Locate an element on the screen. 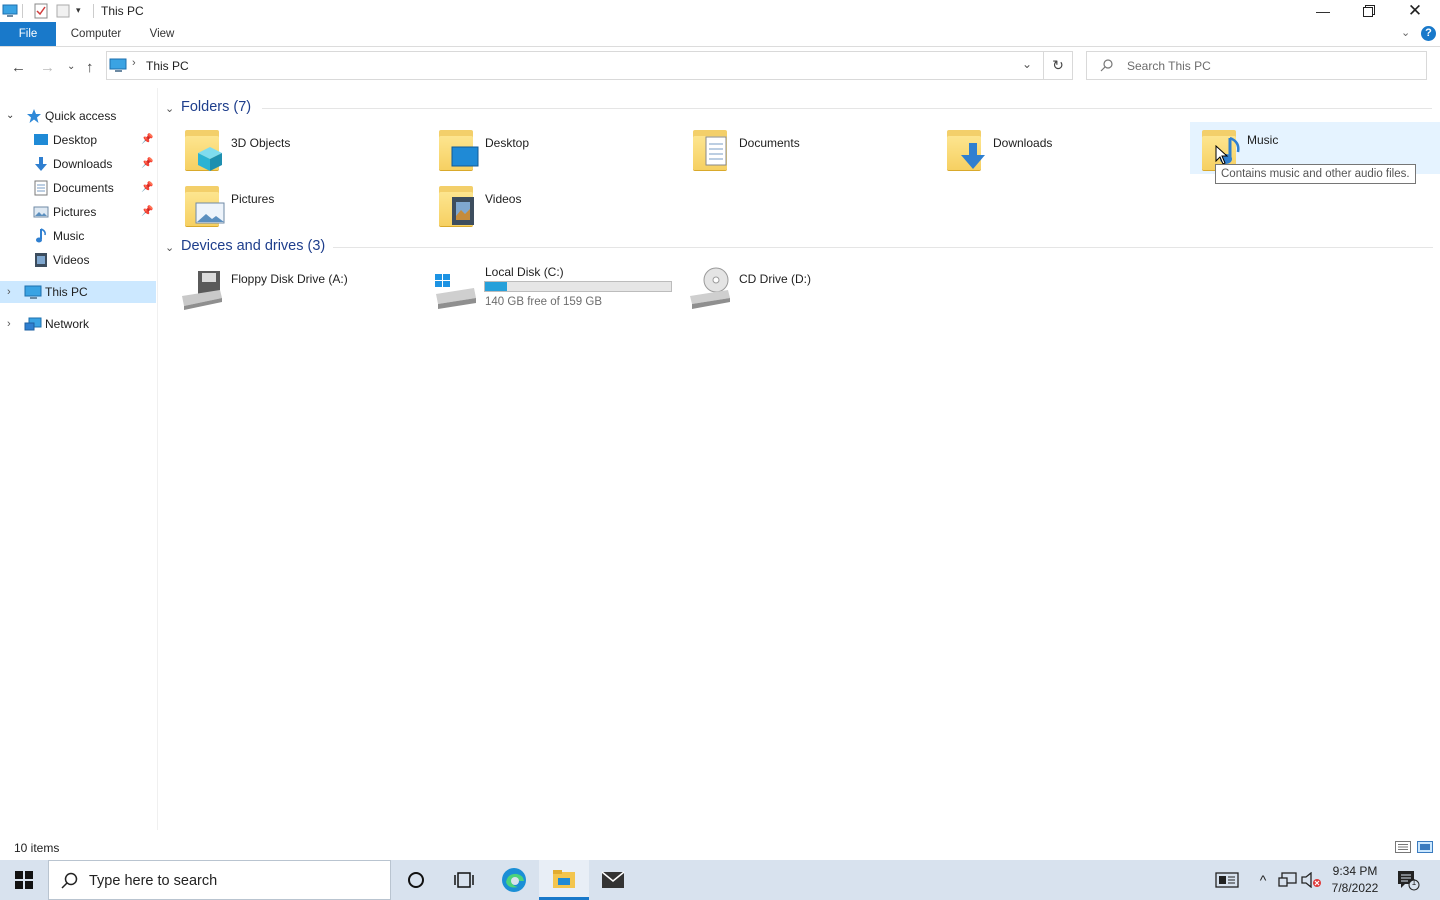  forward-arrow-icon: → is located at coordinates (47, 67).